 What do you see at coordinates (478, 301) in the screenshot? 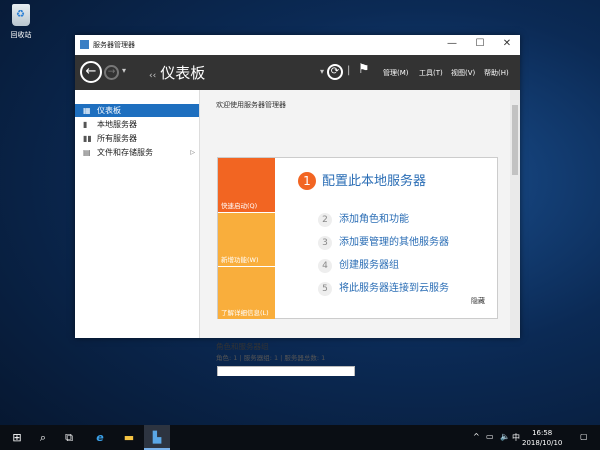
I see `hide-link: 隐藏` at bounding box center [478, 301].